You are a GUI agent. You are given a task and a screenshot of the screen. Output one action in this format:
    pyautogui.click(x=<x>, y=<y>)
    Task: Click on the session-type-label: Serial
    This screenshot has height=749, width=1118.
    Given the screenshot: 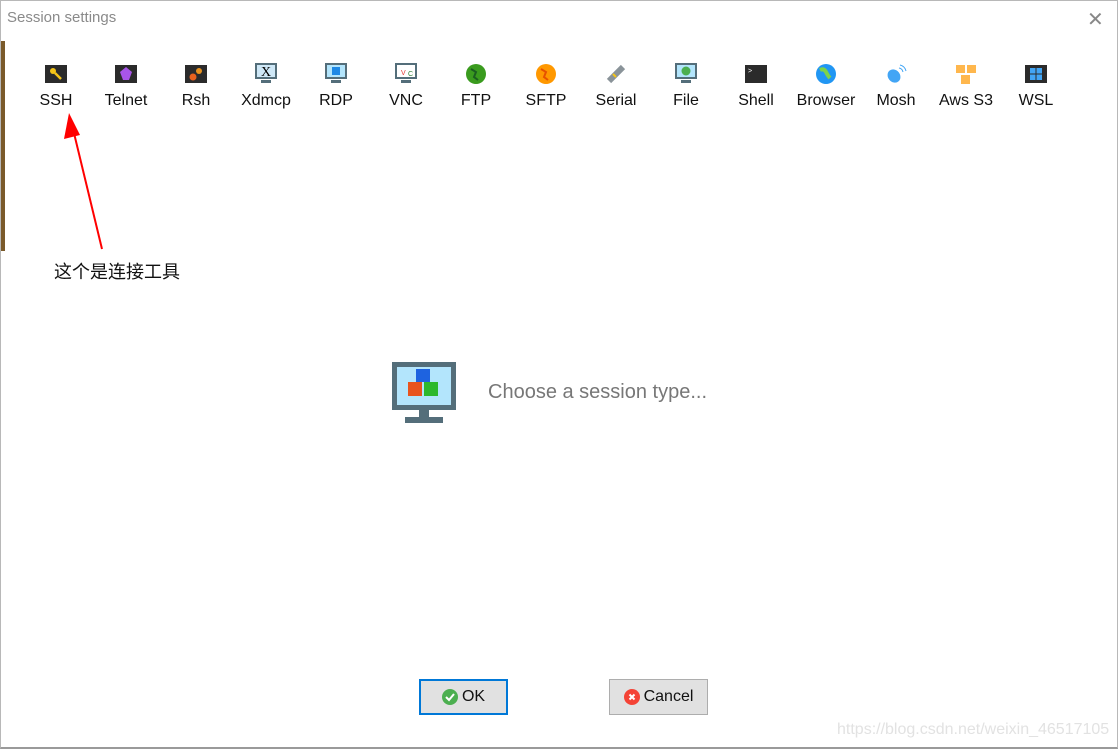 What is the action you would take?
    pyautogui.click(x=616, y=100)
    